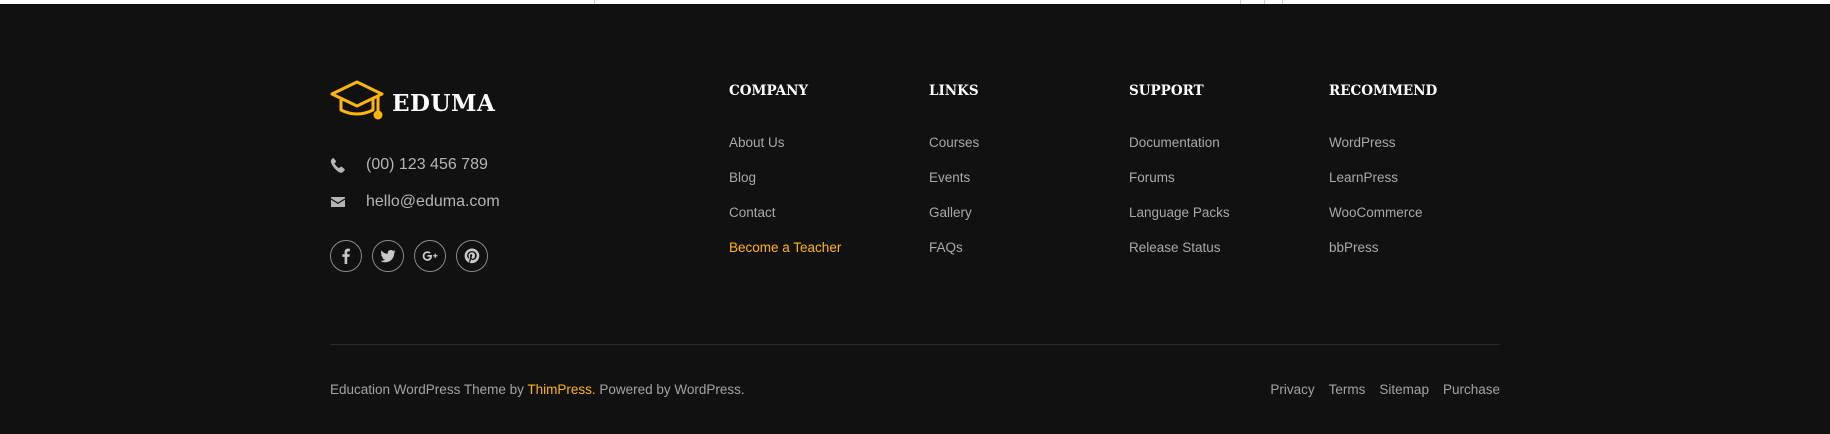 The width and height of the screenshot is (1830, 434). Describe the element at coordinates (954, 221) in the screenshot. I see `footer-link-gallery: Gallery` at that location.